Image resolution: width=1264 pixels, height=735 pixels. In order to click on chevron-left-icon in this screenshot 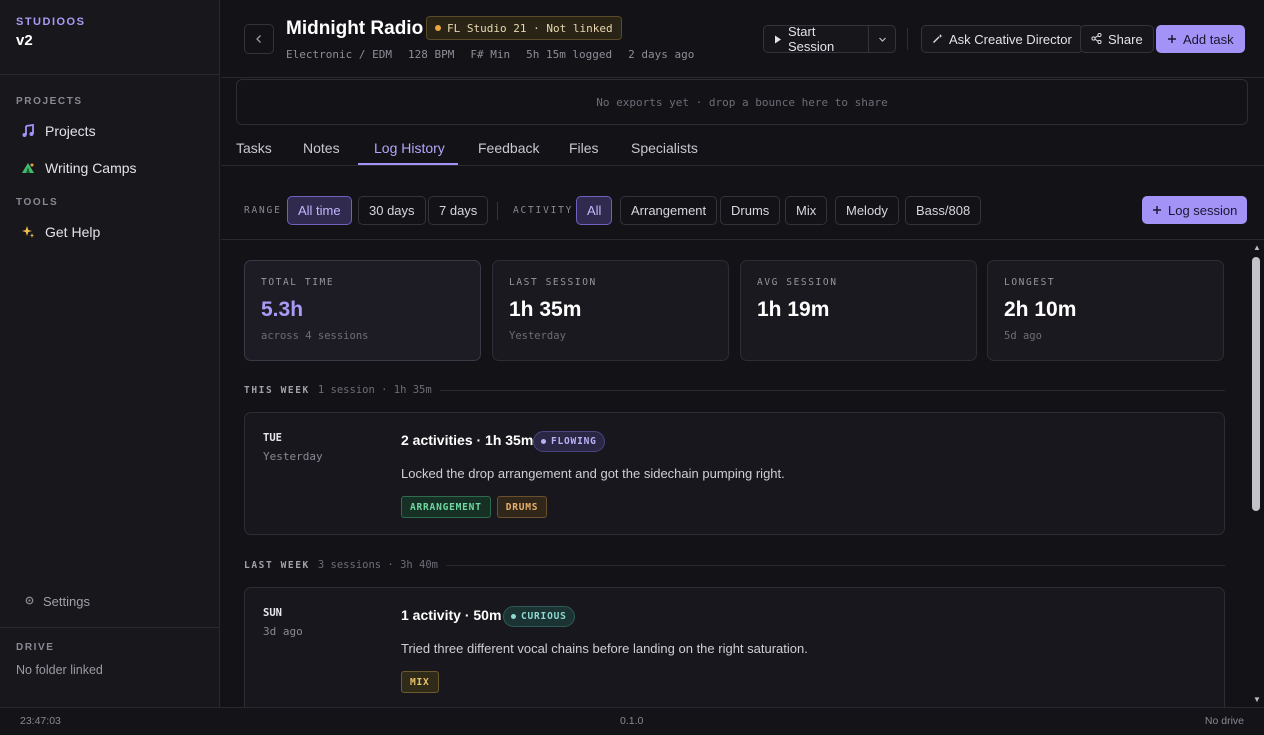, I will do `click(259, 39)`.